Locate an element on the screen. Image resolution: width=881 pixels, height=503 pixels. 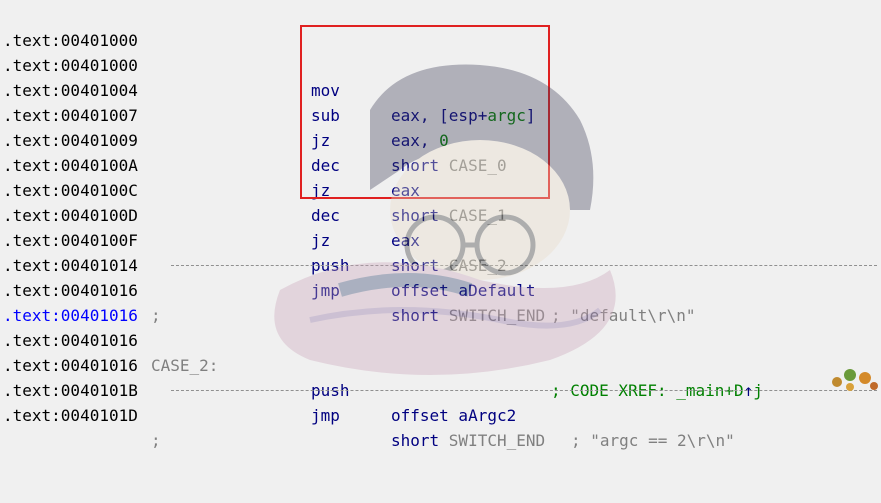
operand: short SWITCH_END is located at coordinates (468, 440).